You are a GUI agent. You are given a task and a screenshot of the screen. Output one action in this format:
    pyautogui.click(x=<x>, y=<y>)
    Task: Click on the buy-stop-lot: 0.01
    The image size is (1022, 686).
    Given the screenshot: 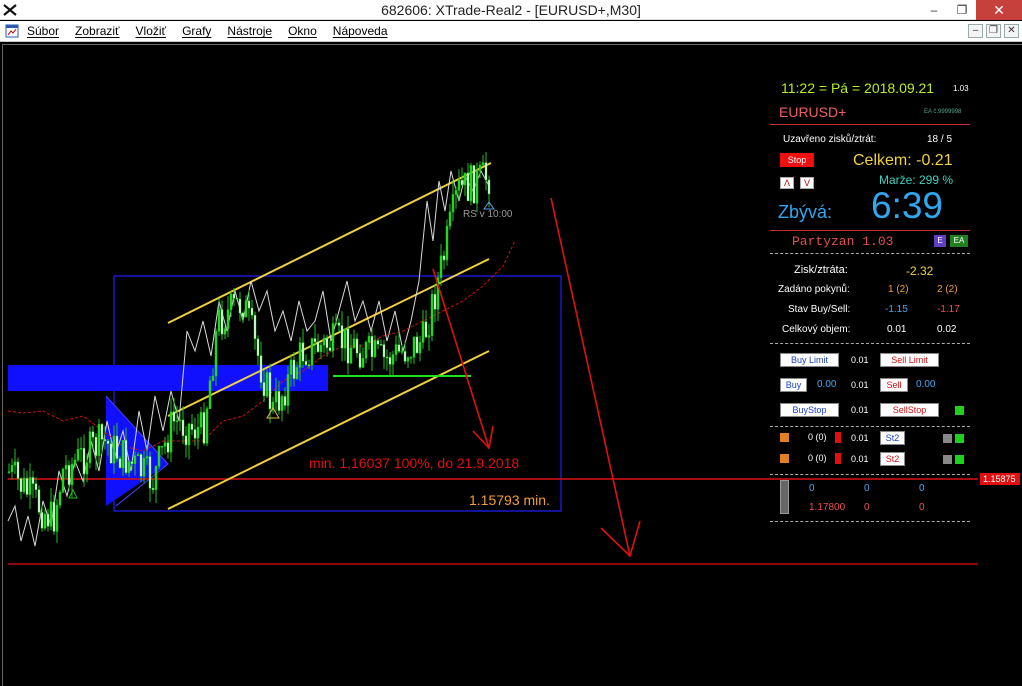 What is the action you would take?
    pyautogui.click(x=860, y=410)
    